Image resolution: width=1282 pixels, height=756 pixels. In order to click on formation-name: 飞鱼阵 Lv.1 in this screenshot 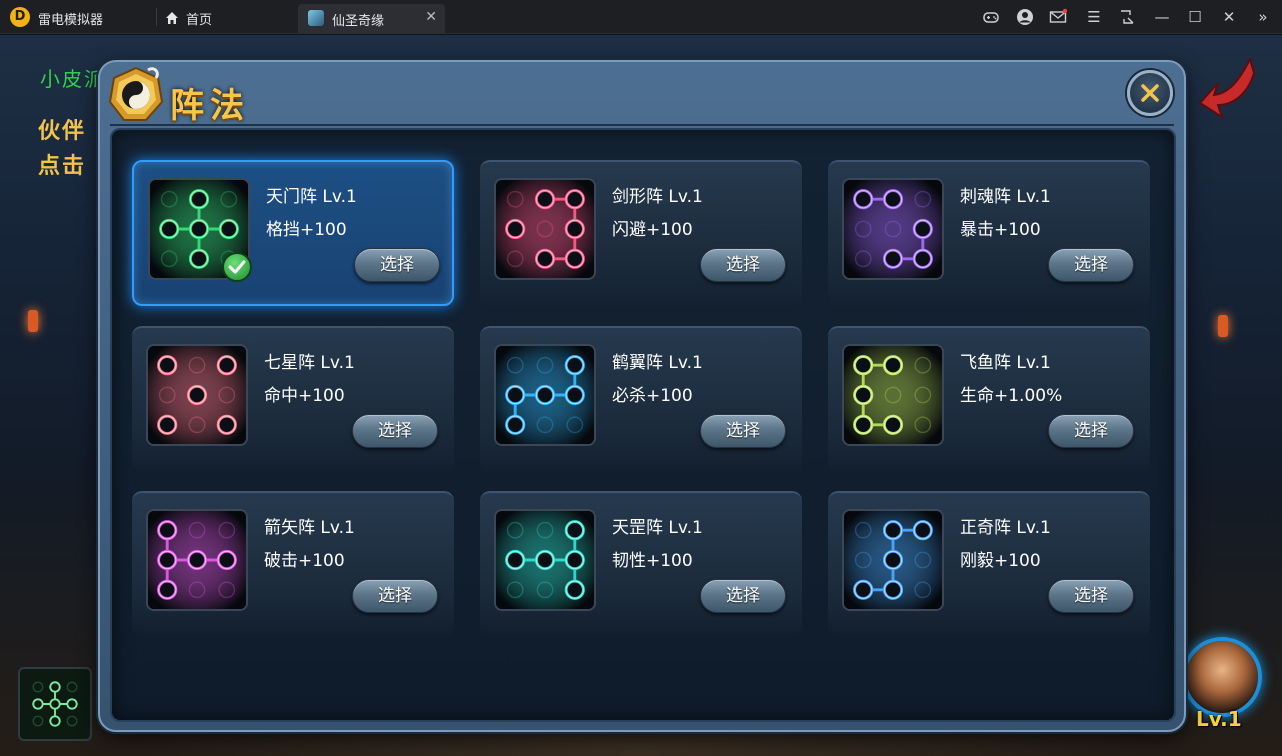, I will do `click(1005, 363)`.